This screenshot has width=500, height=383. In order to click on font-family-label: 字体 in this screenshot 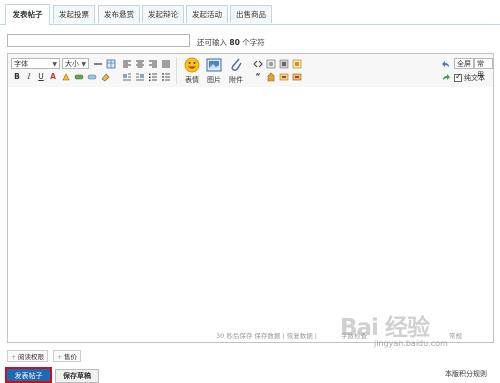, I will do `click(21, 64)`.